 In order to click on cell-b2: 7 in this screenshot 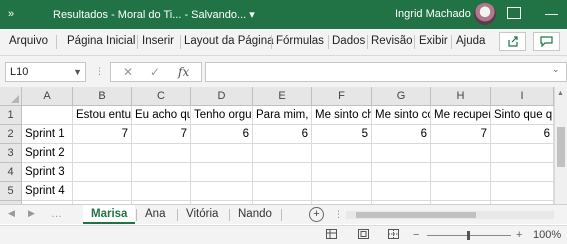, I will do `click(102, 134)`.